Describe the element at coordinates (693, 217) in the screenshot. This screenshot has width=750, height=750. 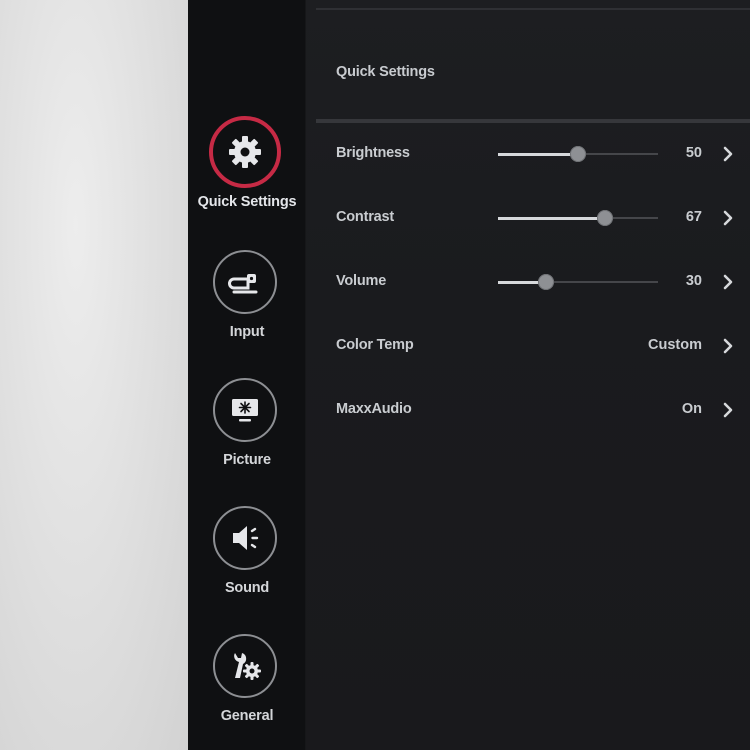
I see `setting-value: 67` at that location.